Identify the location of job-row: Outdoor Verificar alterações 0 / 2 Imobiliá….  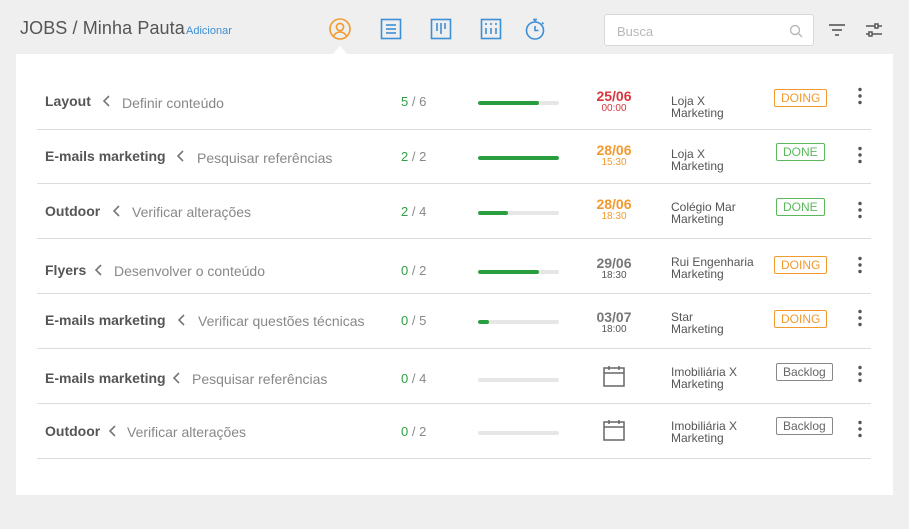
(454, 431).